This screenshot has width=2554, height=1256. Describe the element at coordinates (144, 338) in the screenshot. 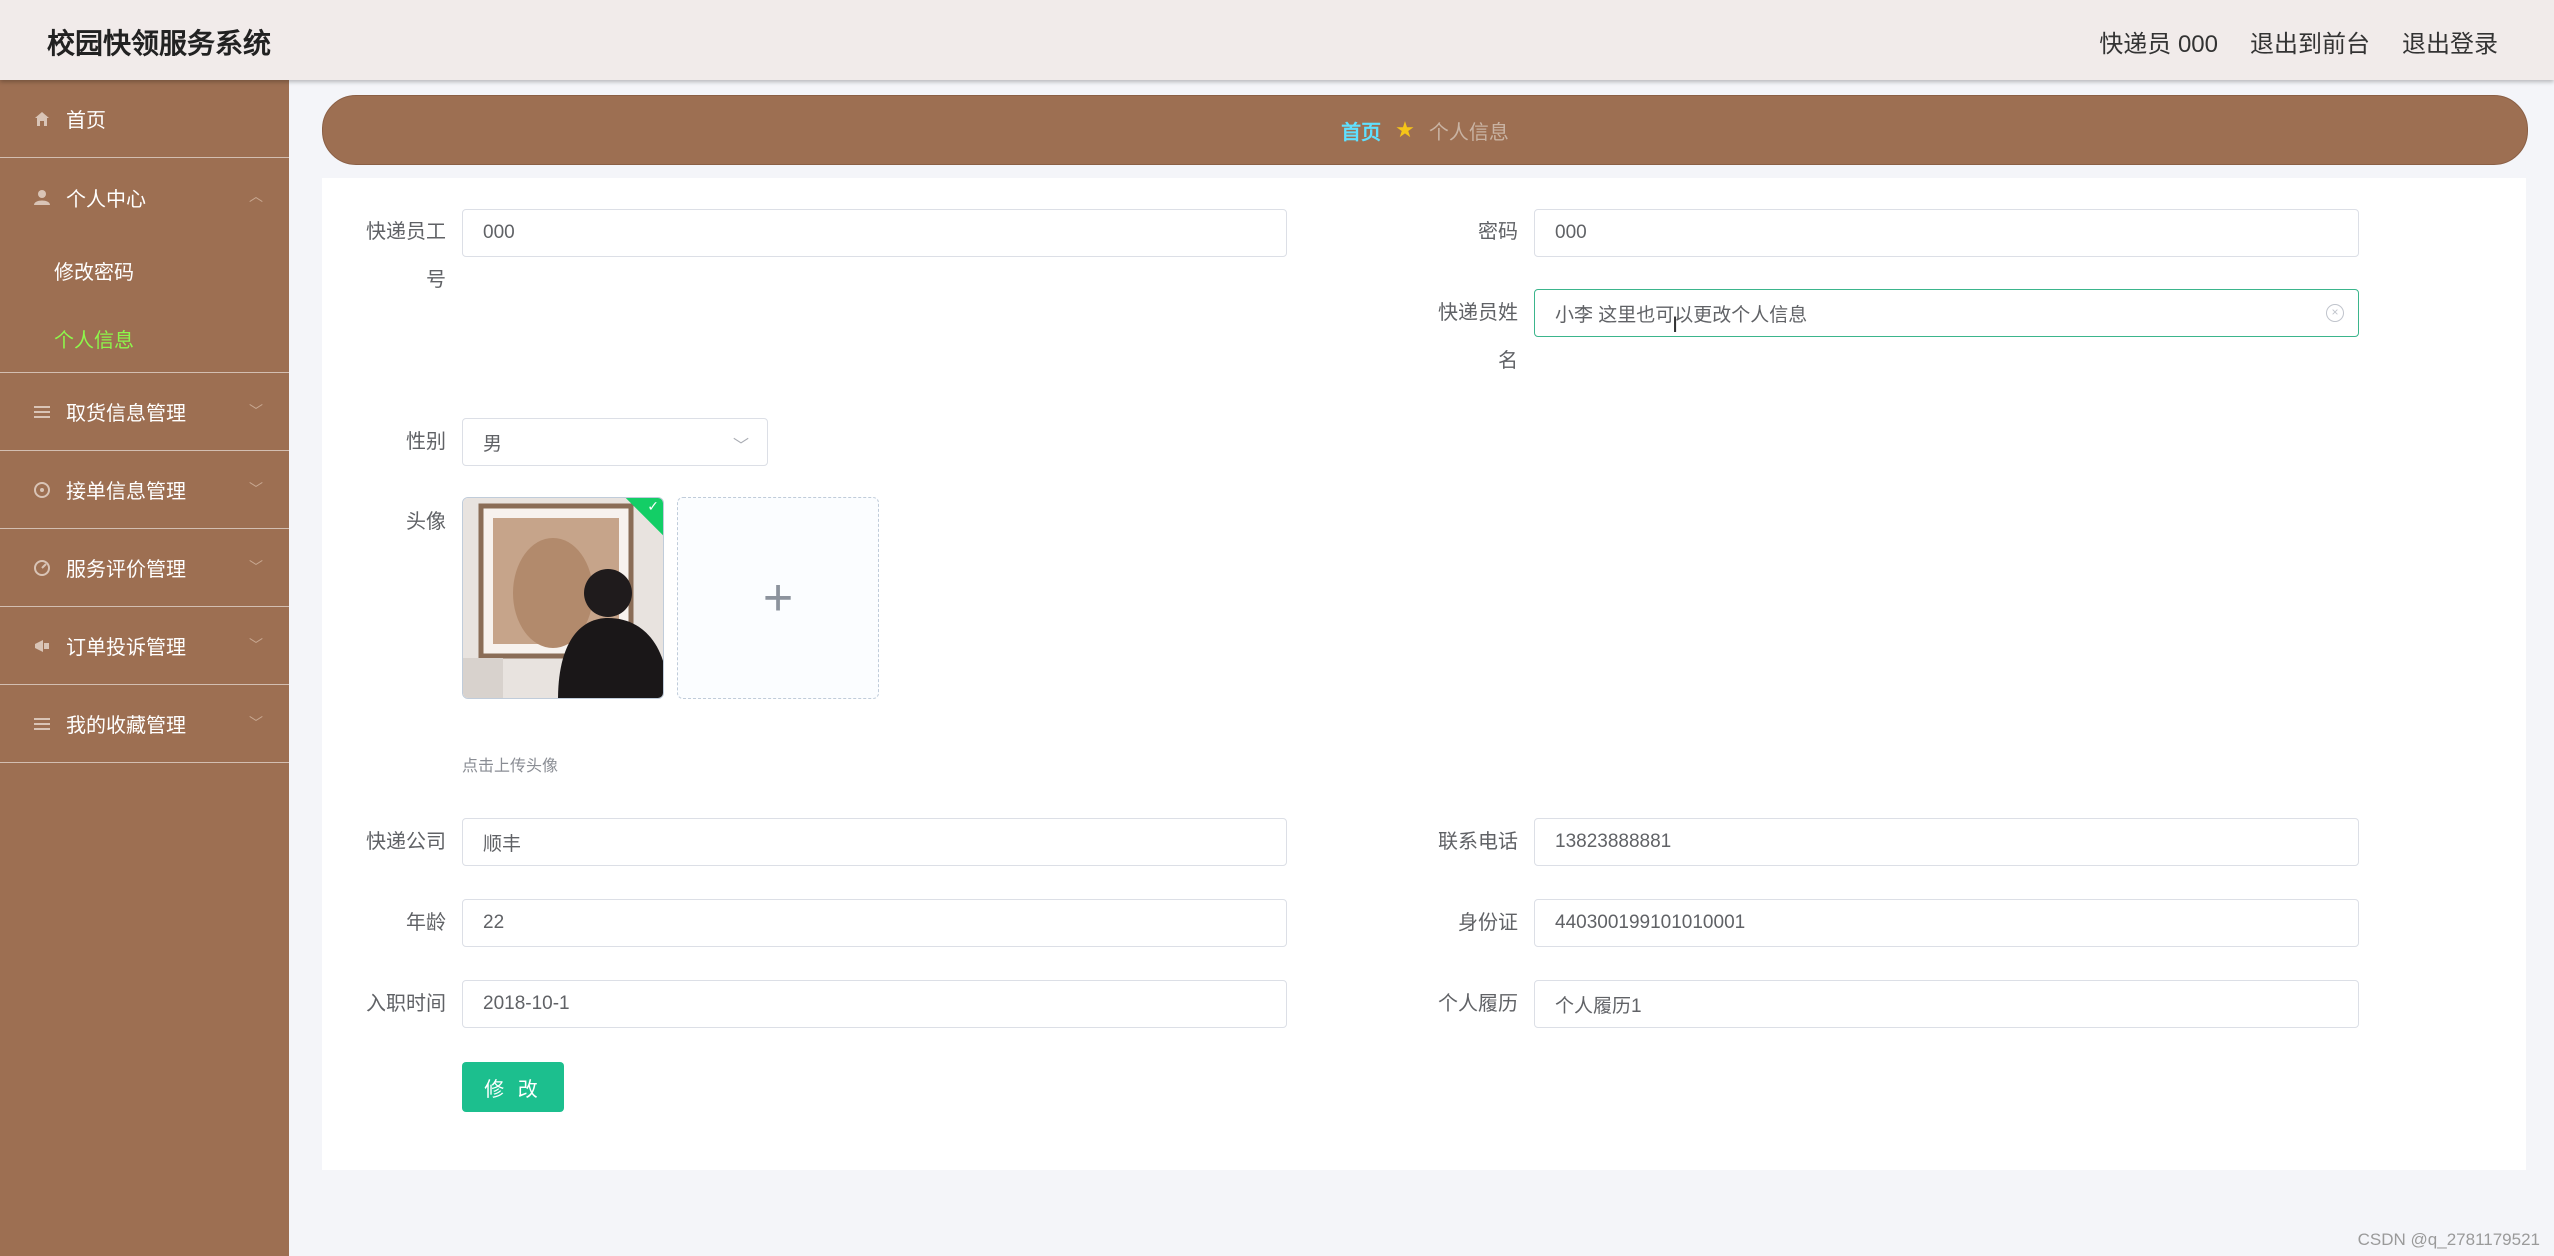

I see `sidebar-subitem-personal-info: 个人信息` at that location.